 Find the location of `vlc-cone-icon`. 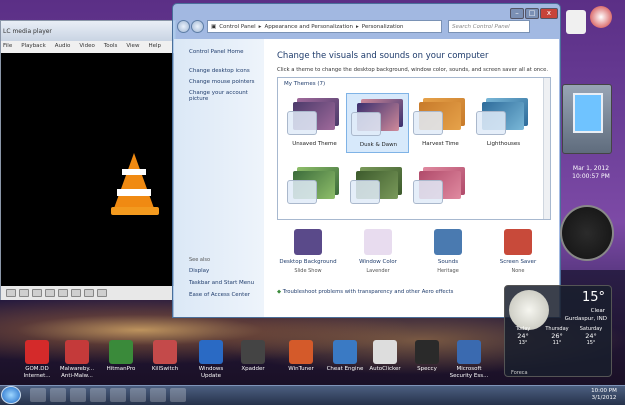

vlc-cone-icon is located at coordinates (134, 182).